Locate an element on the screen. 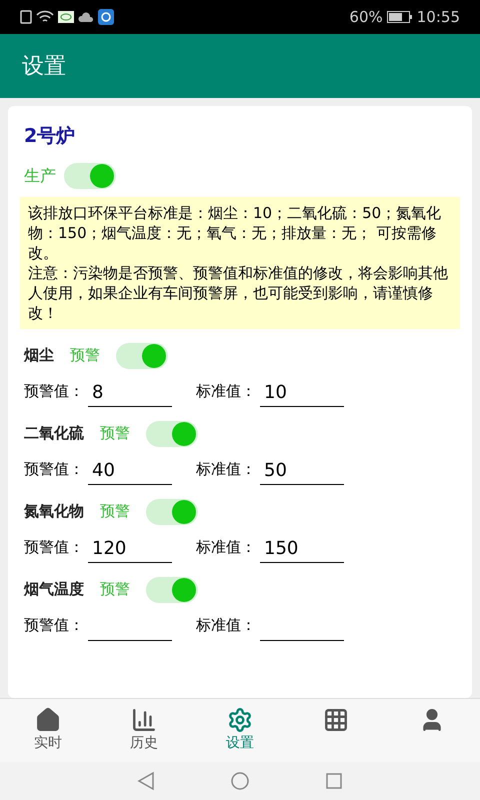 The height and width of the screenshot is (800, 480). tab: 实时 is located at coordinates (48, 730).